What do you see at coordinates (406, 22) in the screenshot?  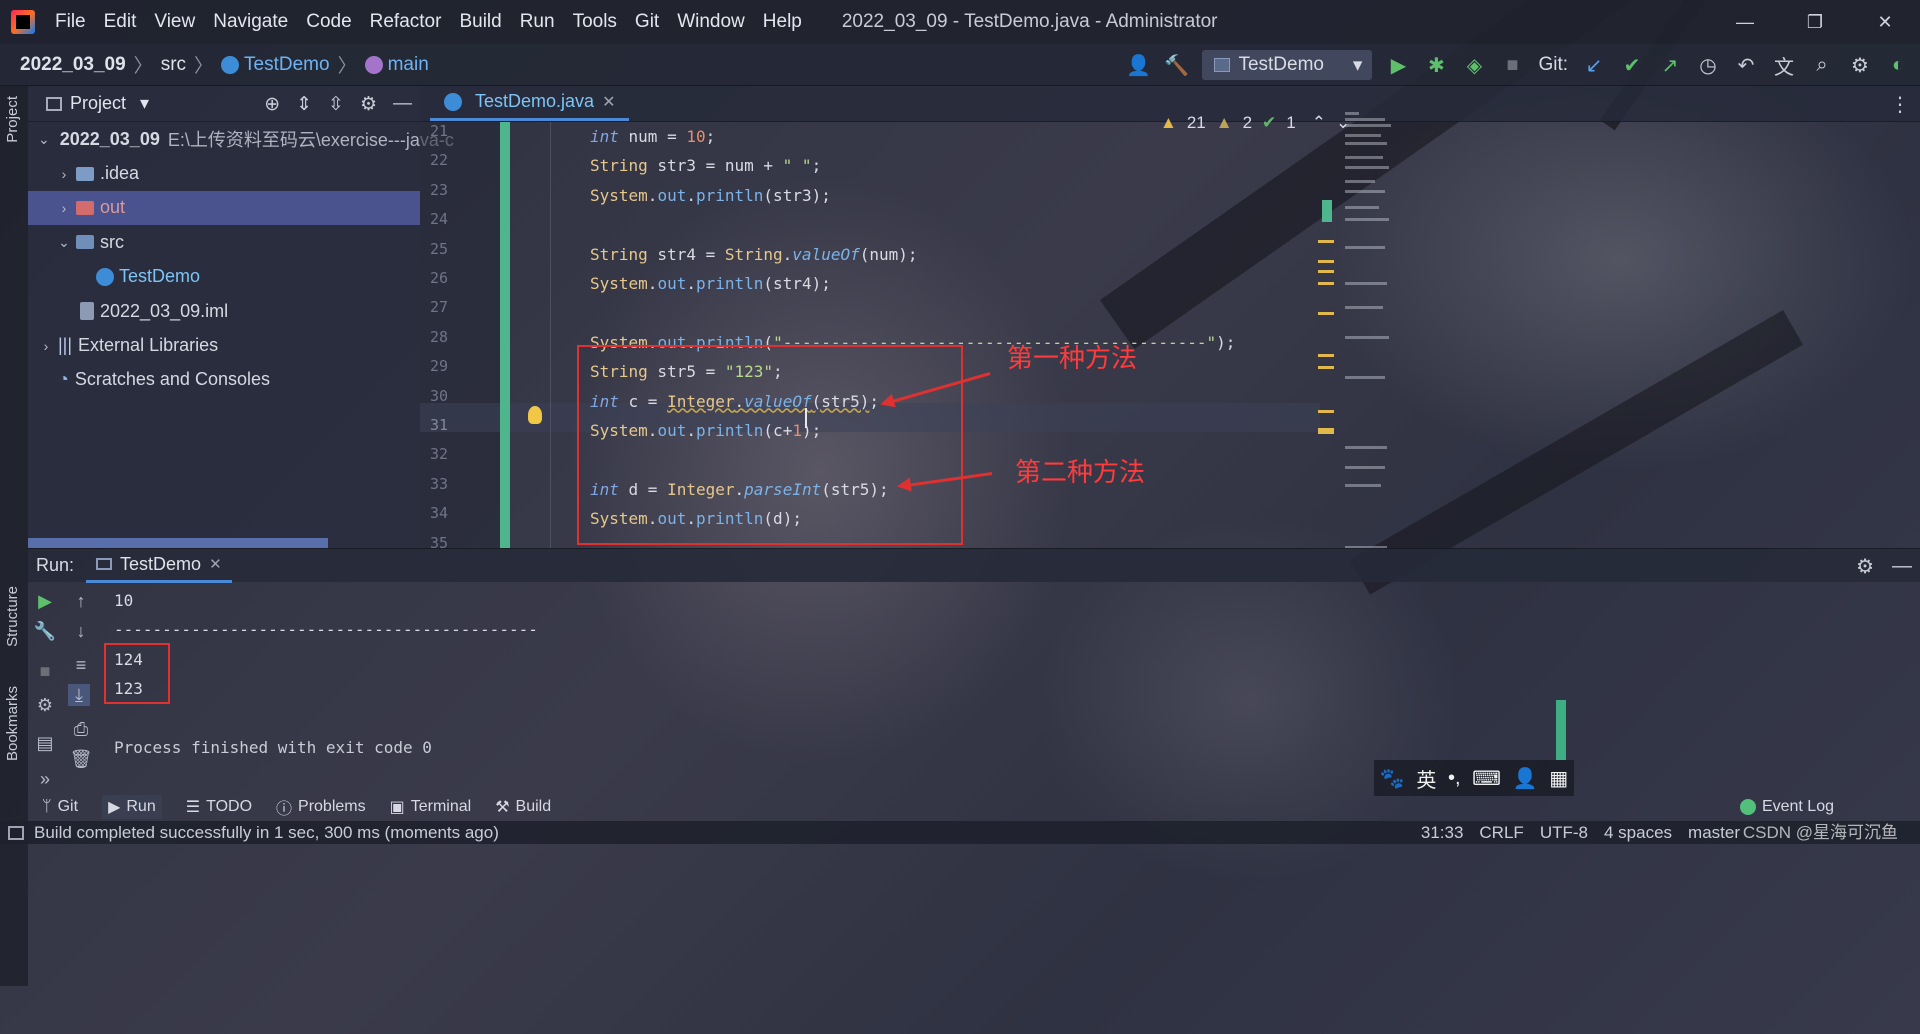 I see `menu-refactor: Refactor` at bounding box center [406, 22].